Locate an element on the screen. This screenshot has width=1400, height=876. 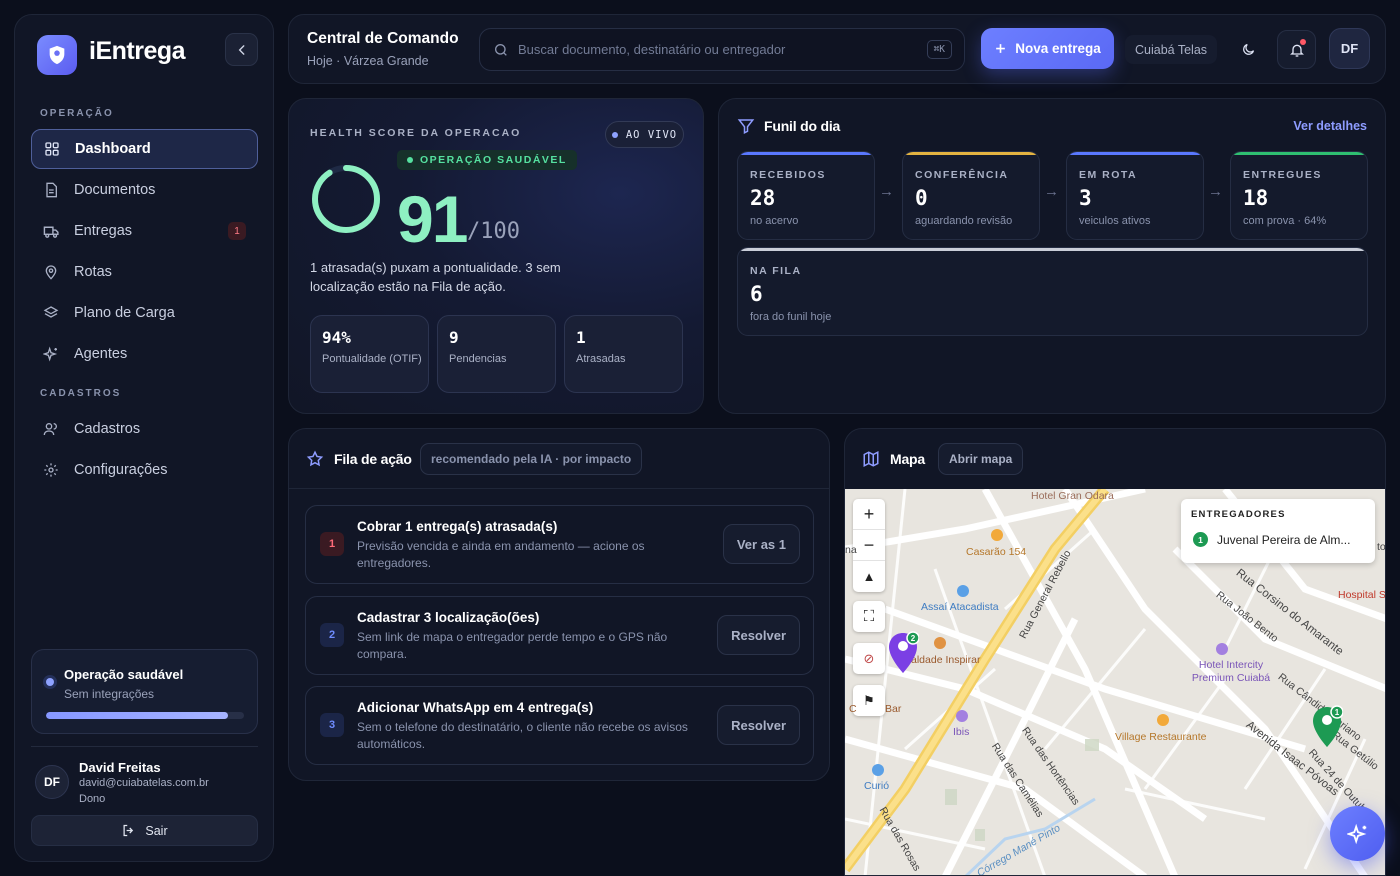
sidebar-item-plano-de-carga: Plano de Carga is located at coordinates (144, 313).